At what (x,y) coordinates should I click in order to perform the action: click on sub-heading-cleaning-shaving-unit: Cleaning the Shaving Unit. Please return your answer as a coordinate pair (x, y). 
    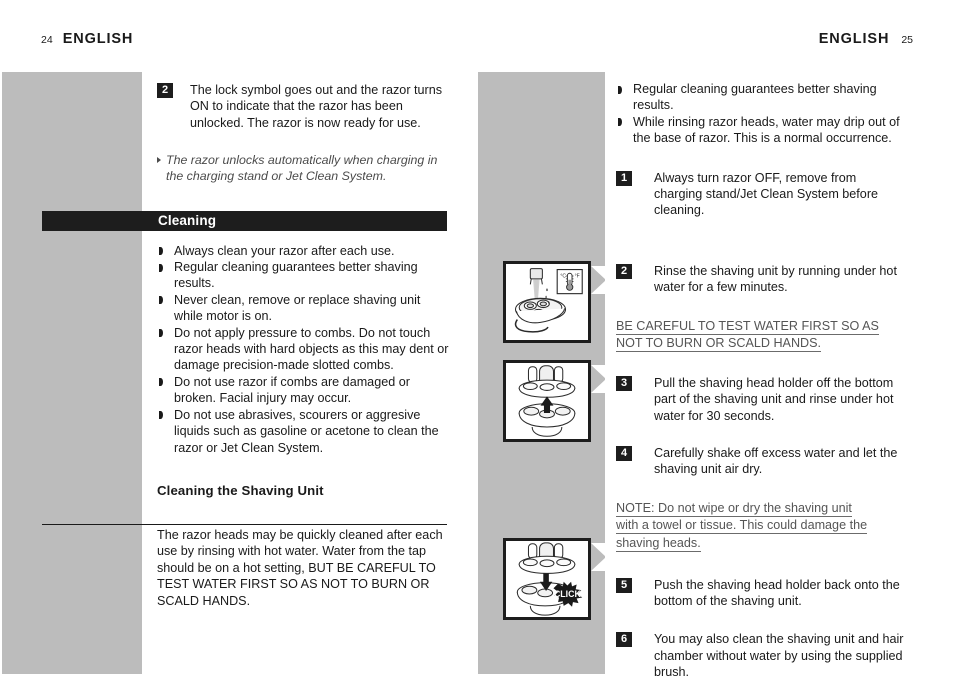
    Looking at the image, I should click on (240, 490).